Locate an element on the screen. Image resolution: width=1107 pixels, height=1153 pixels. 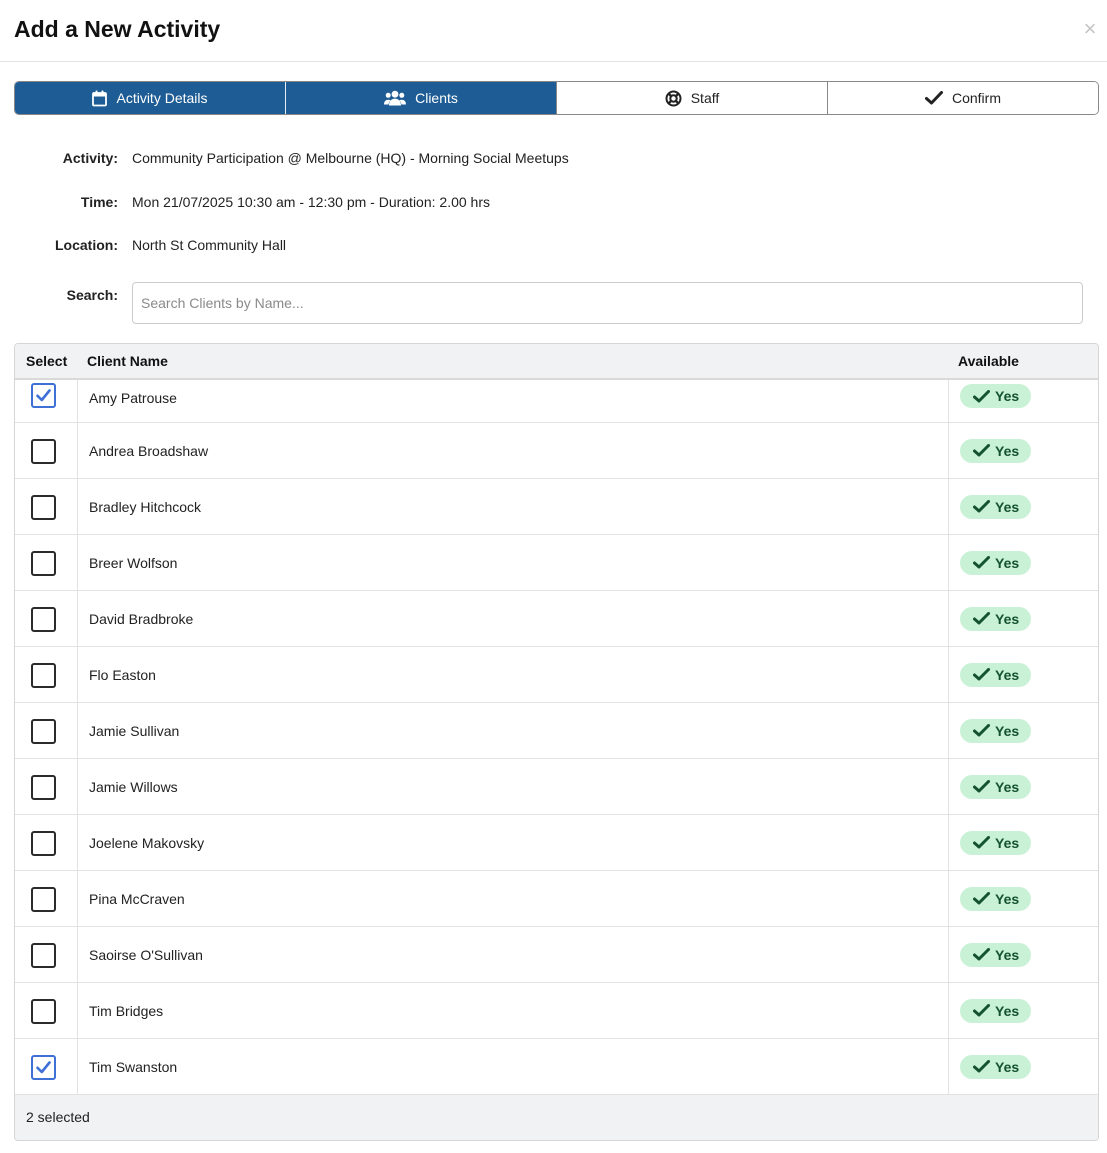
table-row: Tim Swanston Yes is located at coordinates (556, 1067).